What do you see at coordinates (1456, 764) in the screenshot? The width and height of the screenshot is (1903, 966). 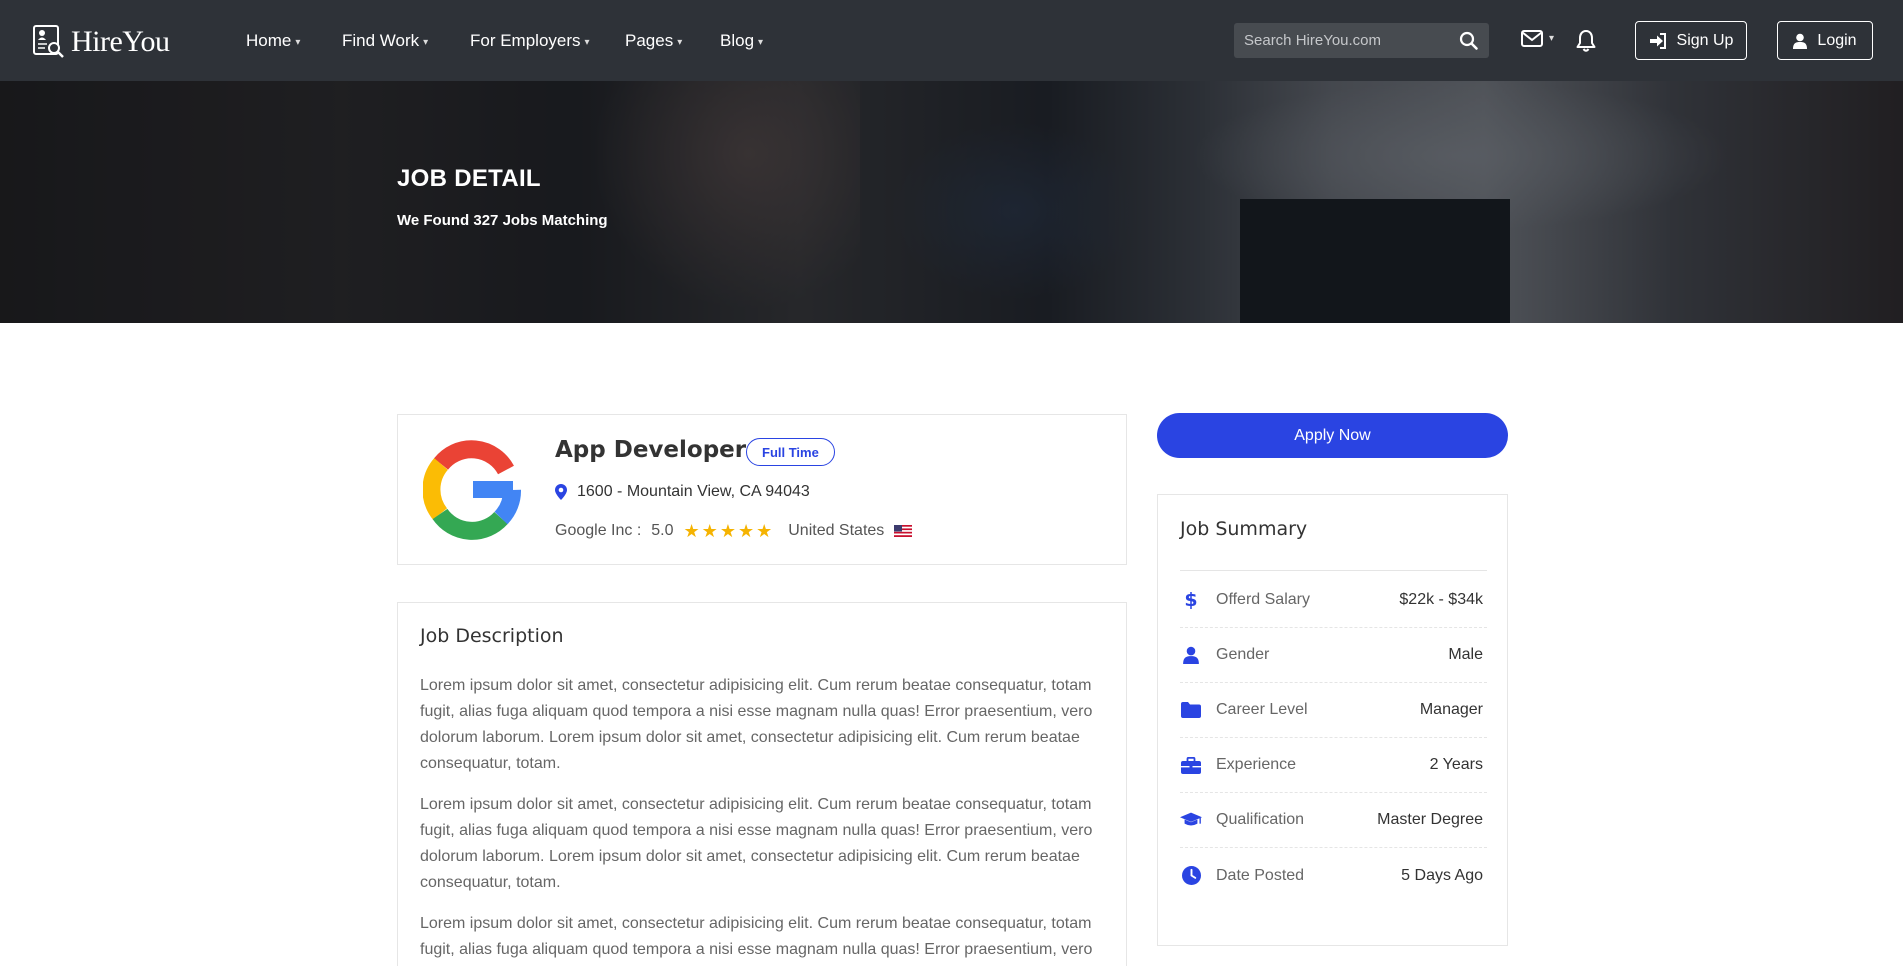 I see `summary-value: 2 Years` at bounding box center [1456, 764].